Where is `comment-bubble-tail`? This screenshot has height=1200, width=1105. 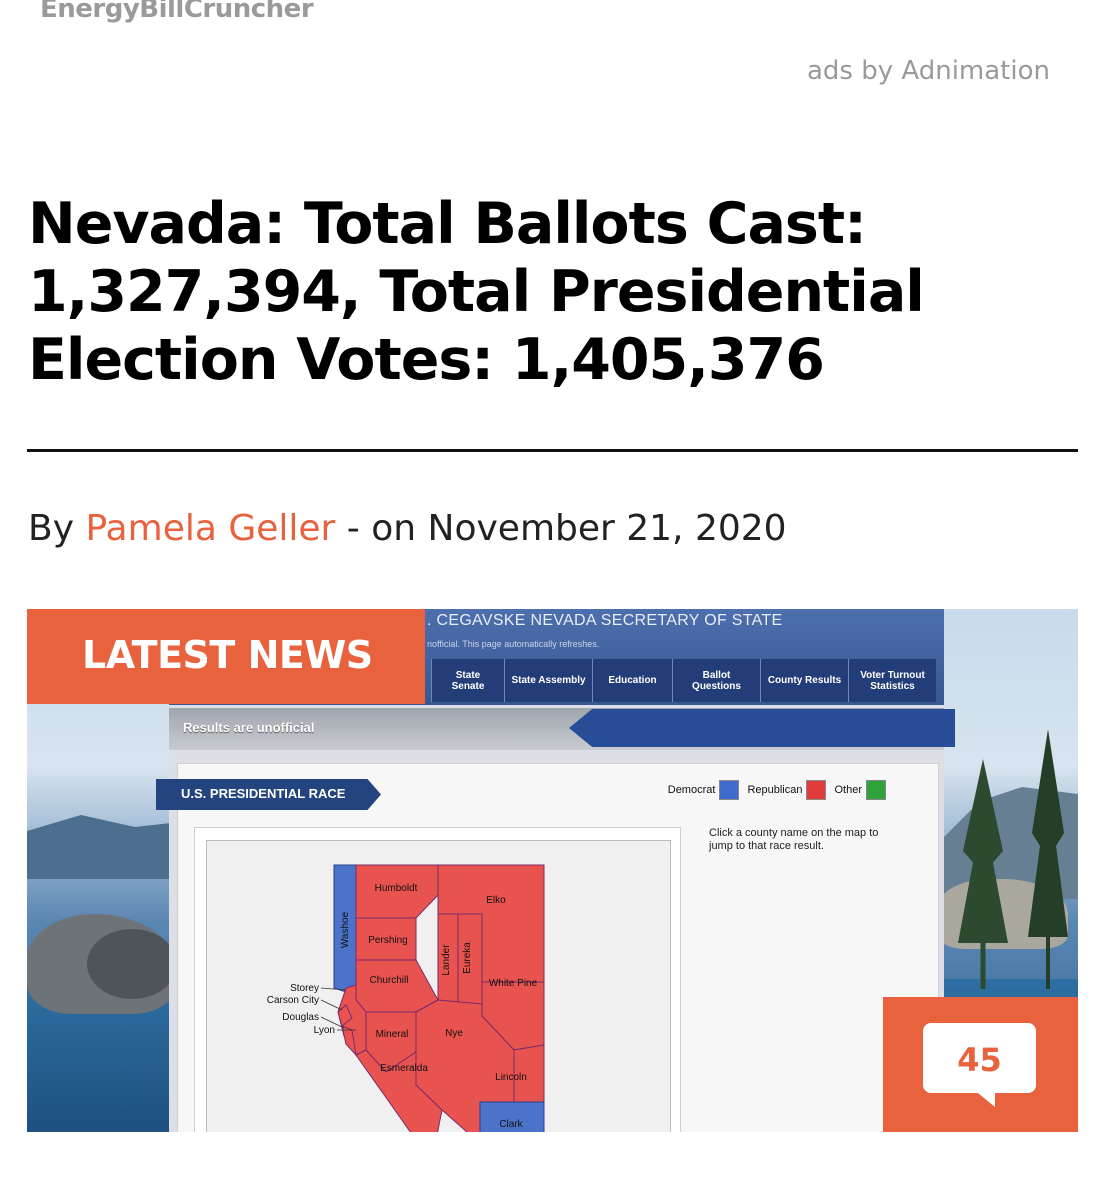 comment-bubble-tail is located at coordinates (984, 1098).